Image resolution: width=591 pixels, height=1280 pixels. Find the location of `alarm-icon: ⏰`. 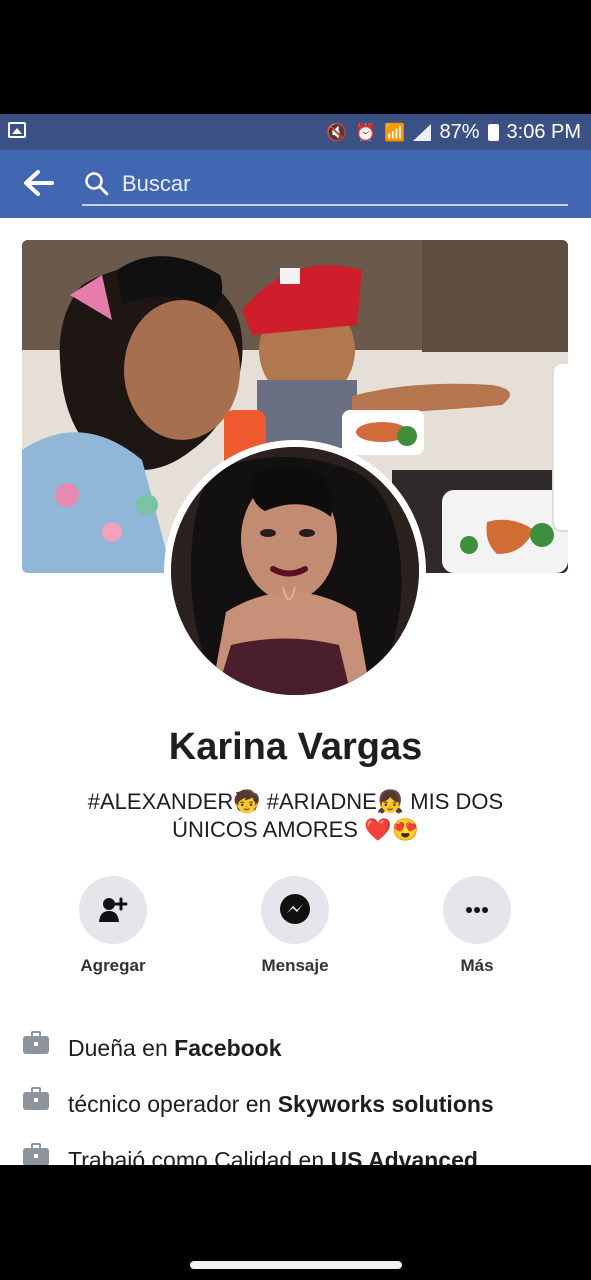

alarm-icon: ⏰ is located at coordinates (366, 132).